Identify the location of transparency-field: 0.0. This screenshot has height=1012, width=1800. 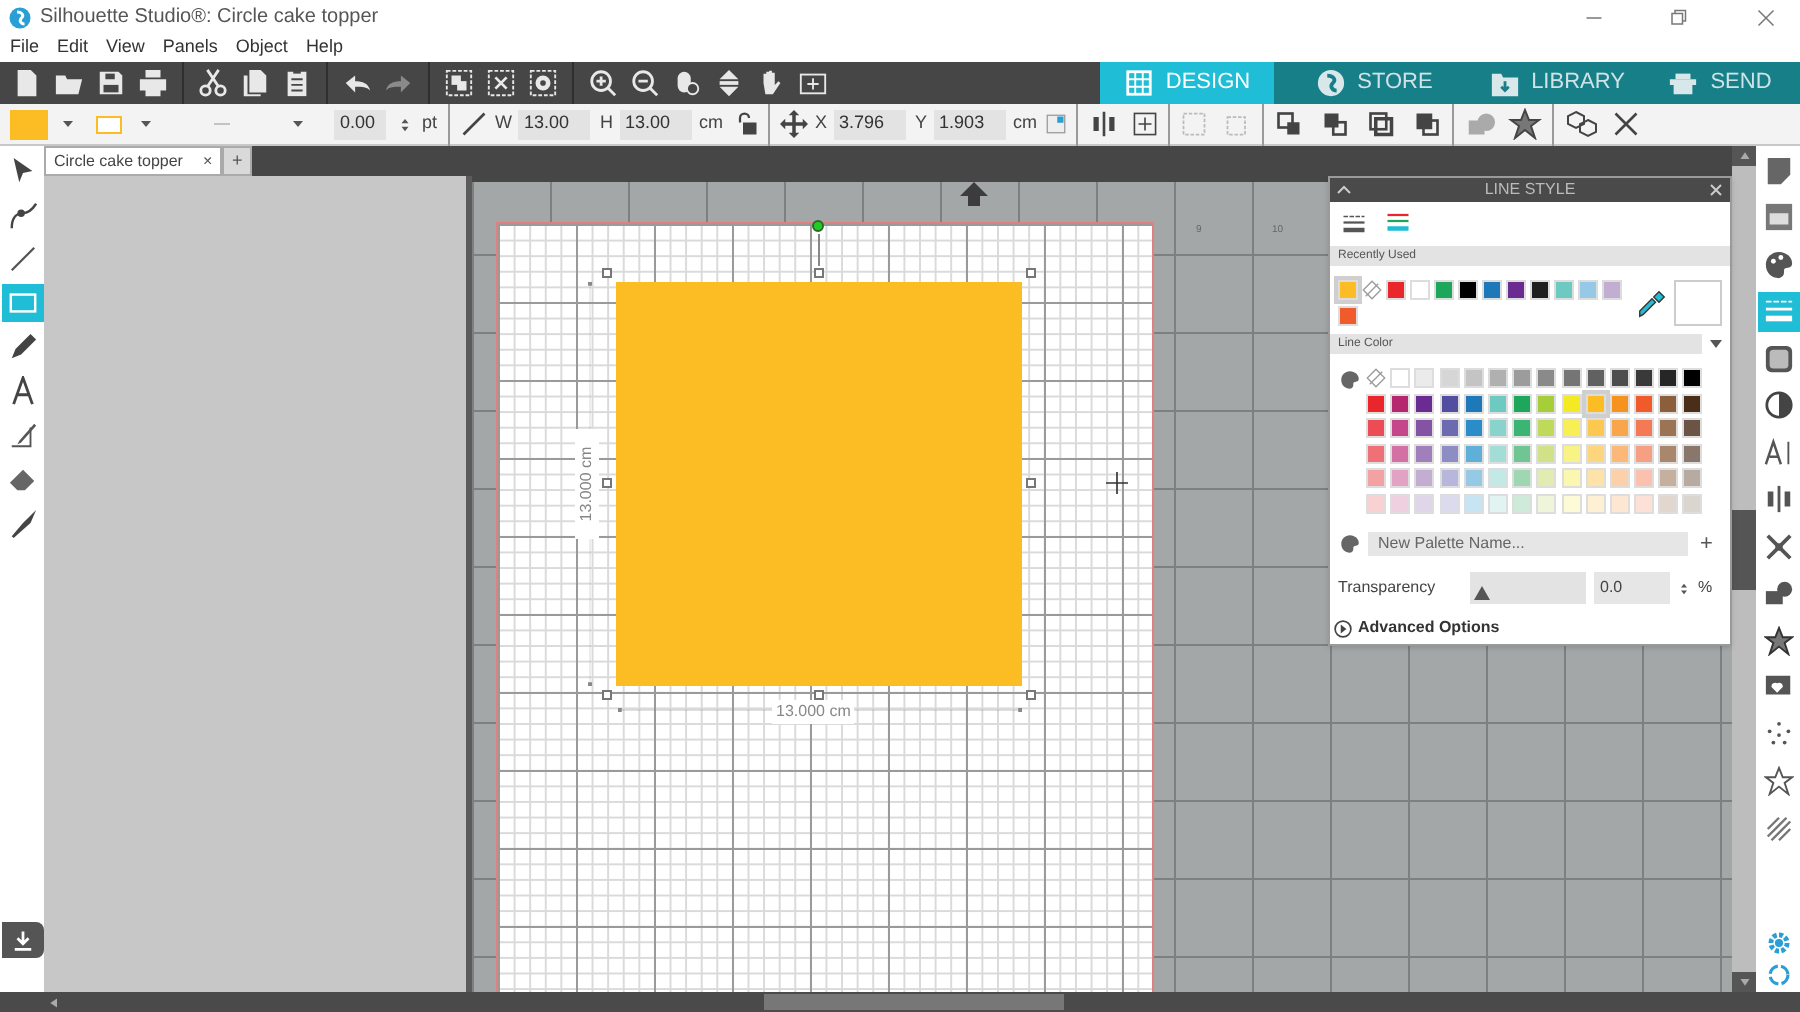
(1632, 588).